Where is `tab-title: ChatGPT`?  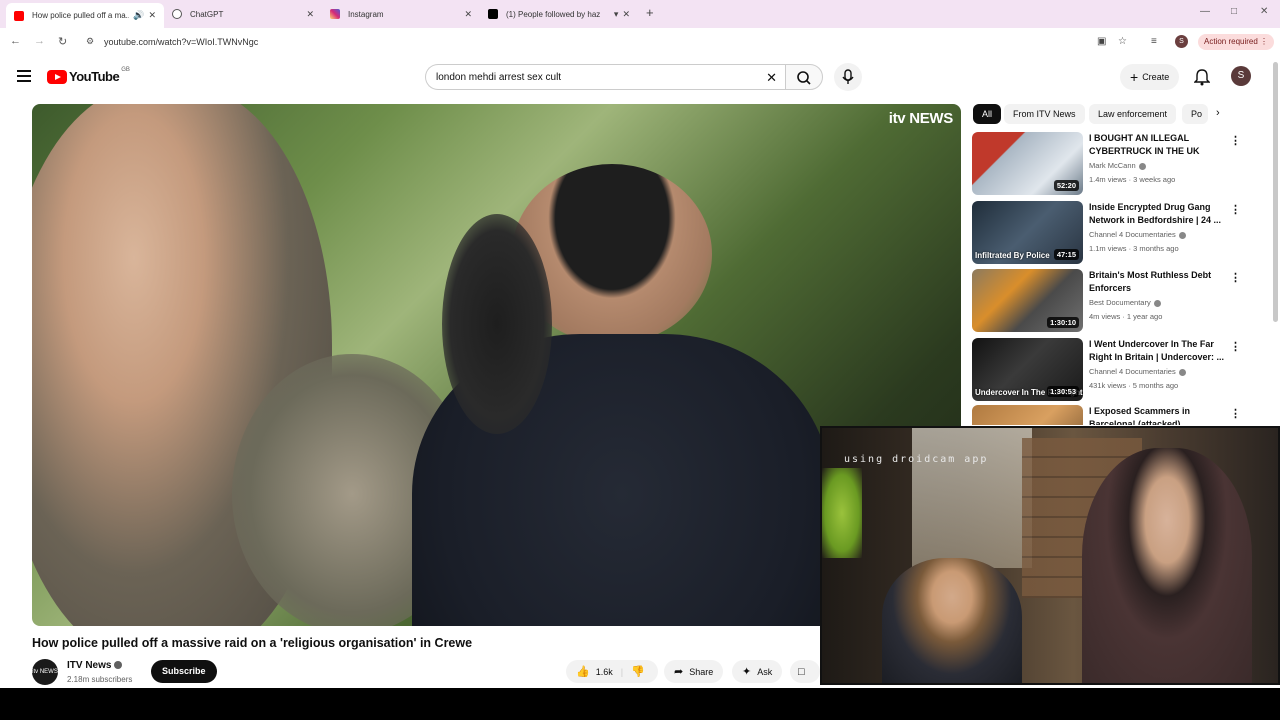 tab-title: ChatGPT is located at coordinates (207, 14).